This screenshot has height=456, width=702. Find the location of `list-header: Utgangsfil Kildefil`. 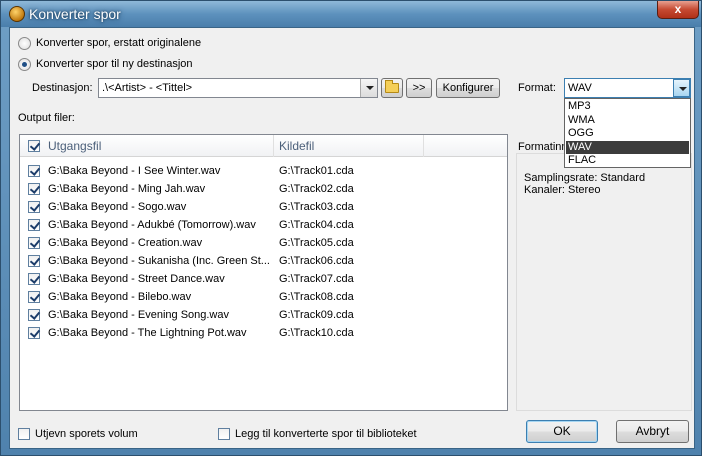

list-header: Utgangsfil Kildefil is located at coordinates (263, 146).